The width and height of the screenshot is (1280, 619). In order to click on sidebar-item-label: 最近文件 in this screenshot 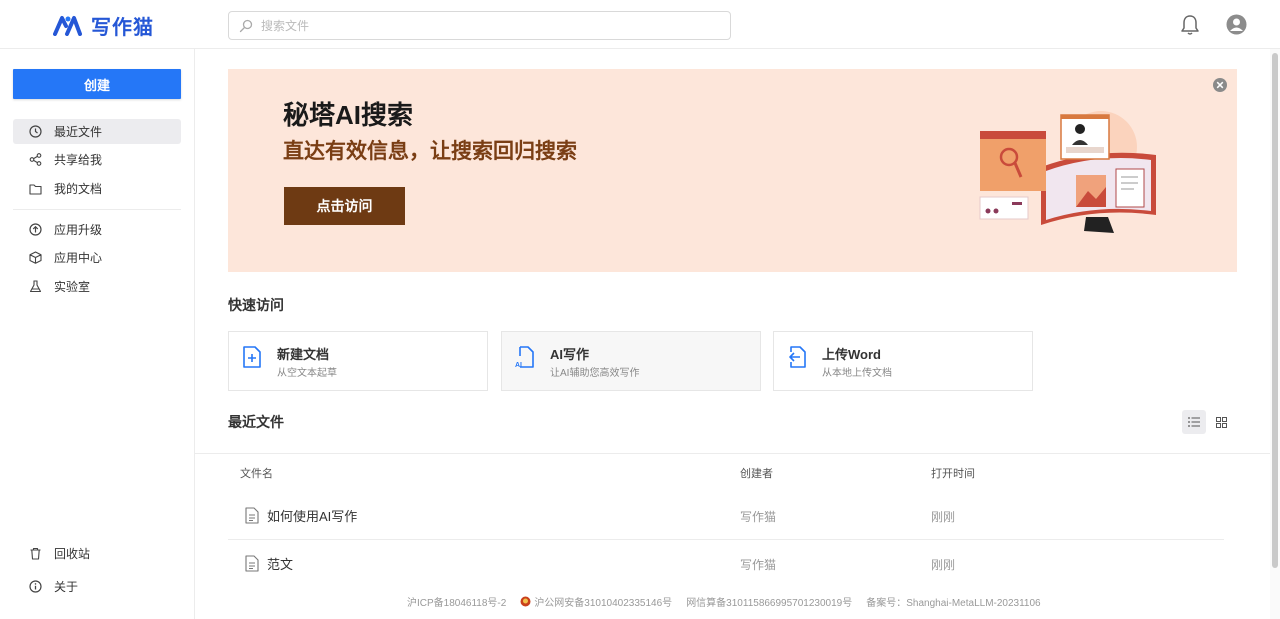, I will do `click(78, 132)`.